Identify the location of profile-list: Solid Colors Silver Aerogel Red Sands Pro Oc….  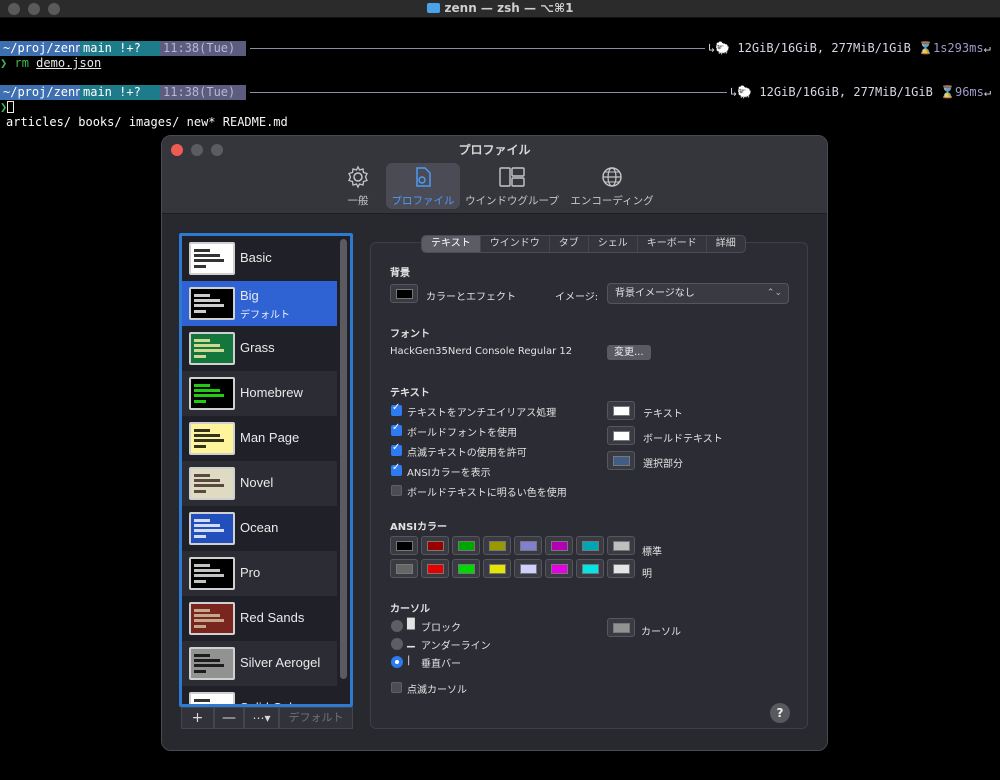
(266, 470).